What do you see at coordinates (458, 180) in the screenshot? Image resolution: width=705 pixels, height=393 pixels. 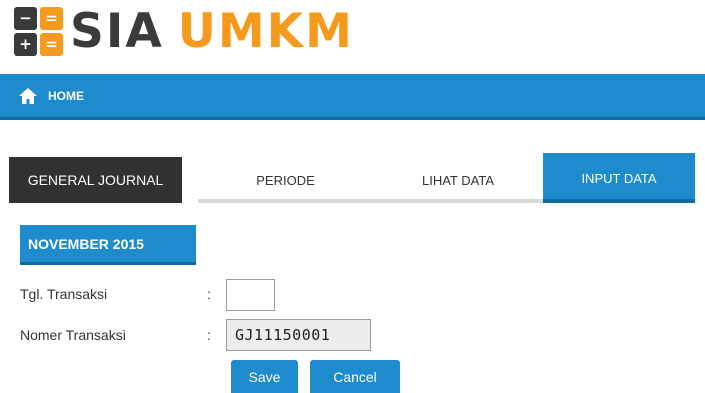 I see `tab-lihat-data: LIHAT DATA` at bounding box center [458, 180].